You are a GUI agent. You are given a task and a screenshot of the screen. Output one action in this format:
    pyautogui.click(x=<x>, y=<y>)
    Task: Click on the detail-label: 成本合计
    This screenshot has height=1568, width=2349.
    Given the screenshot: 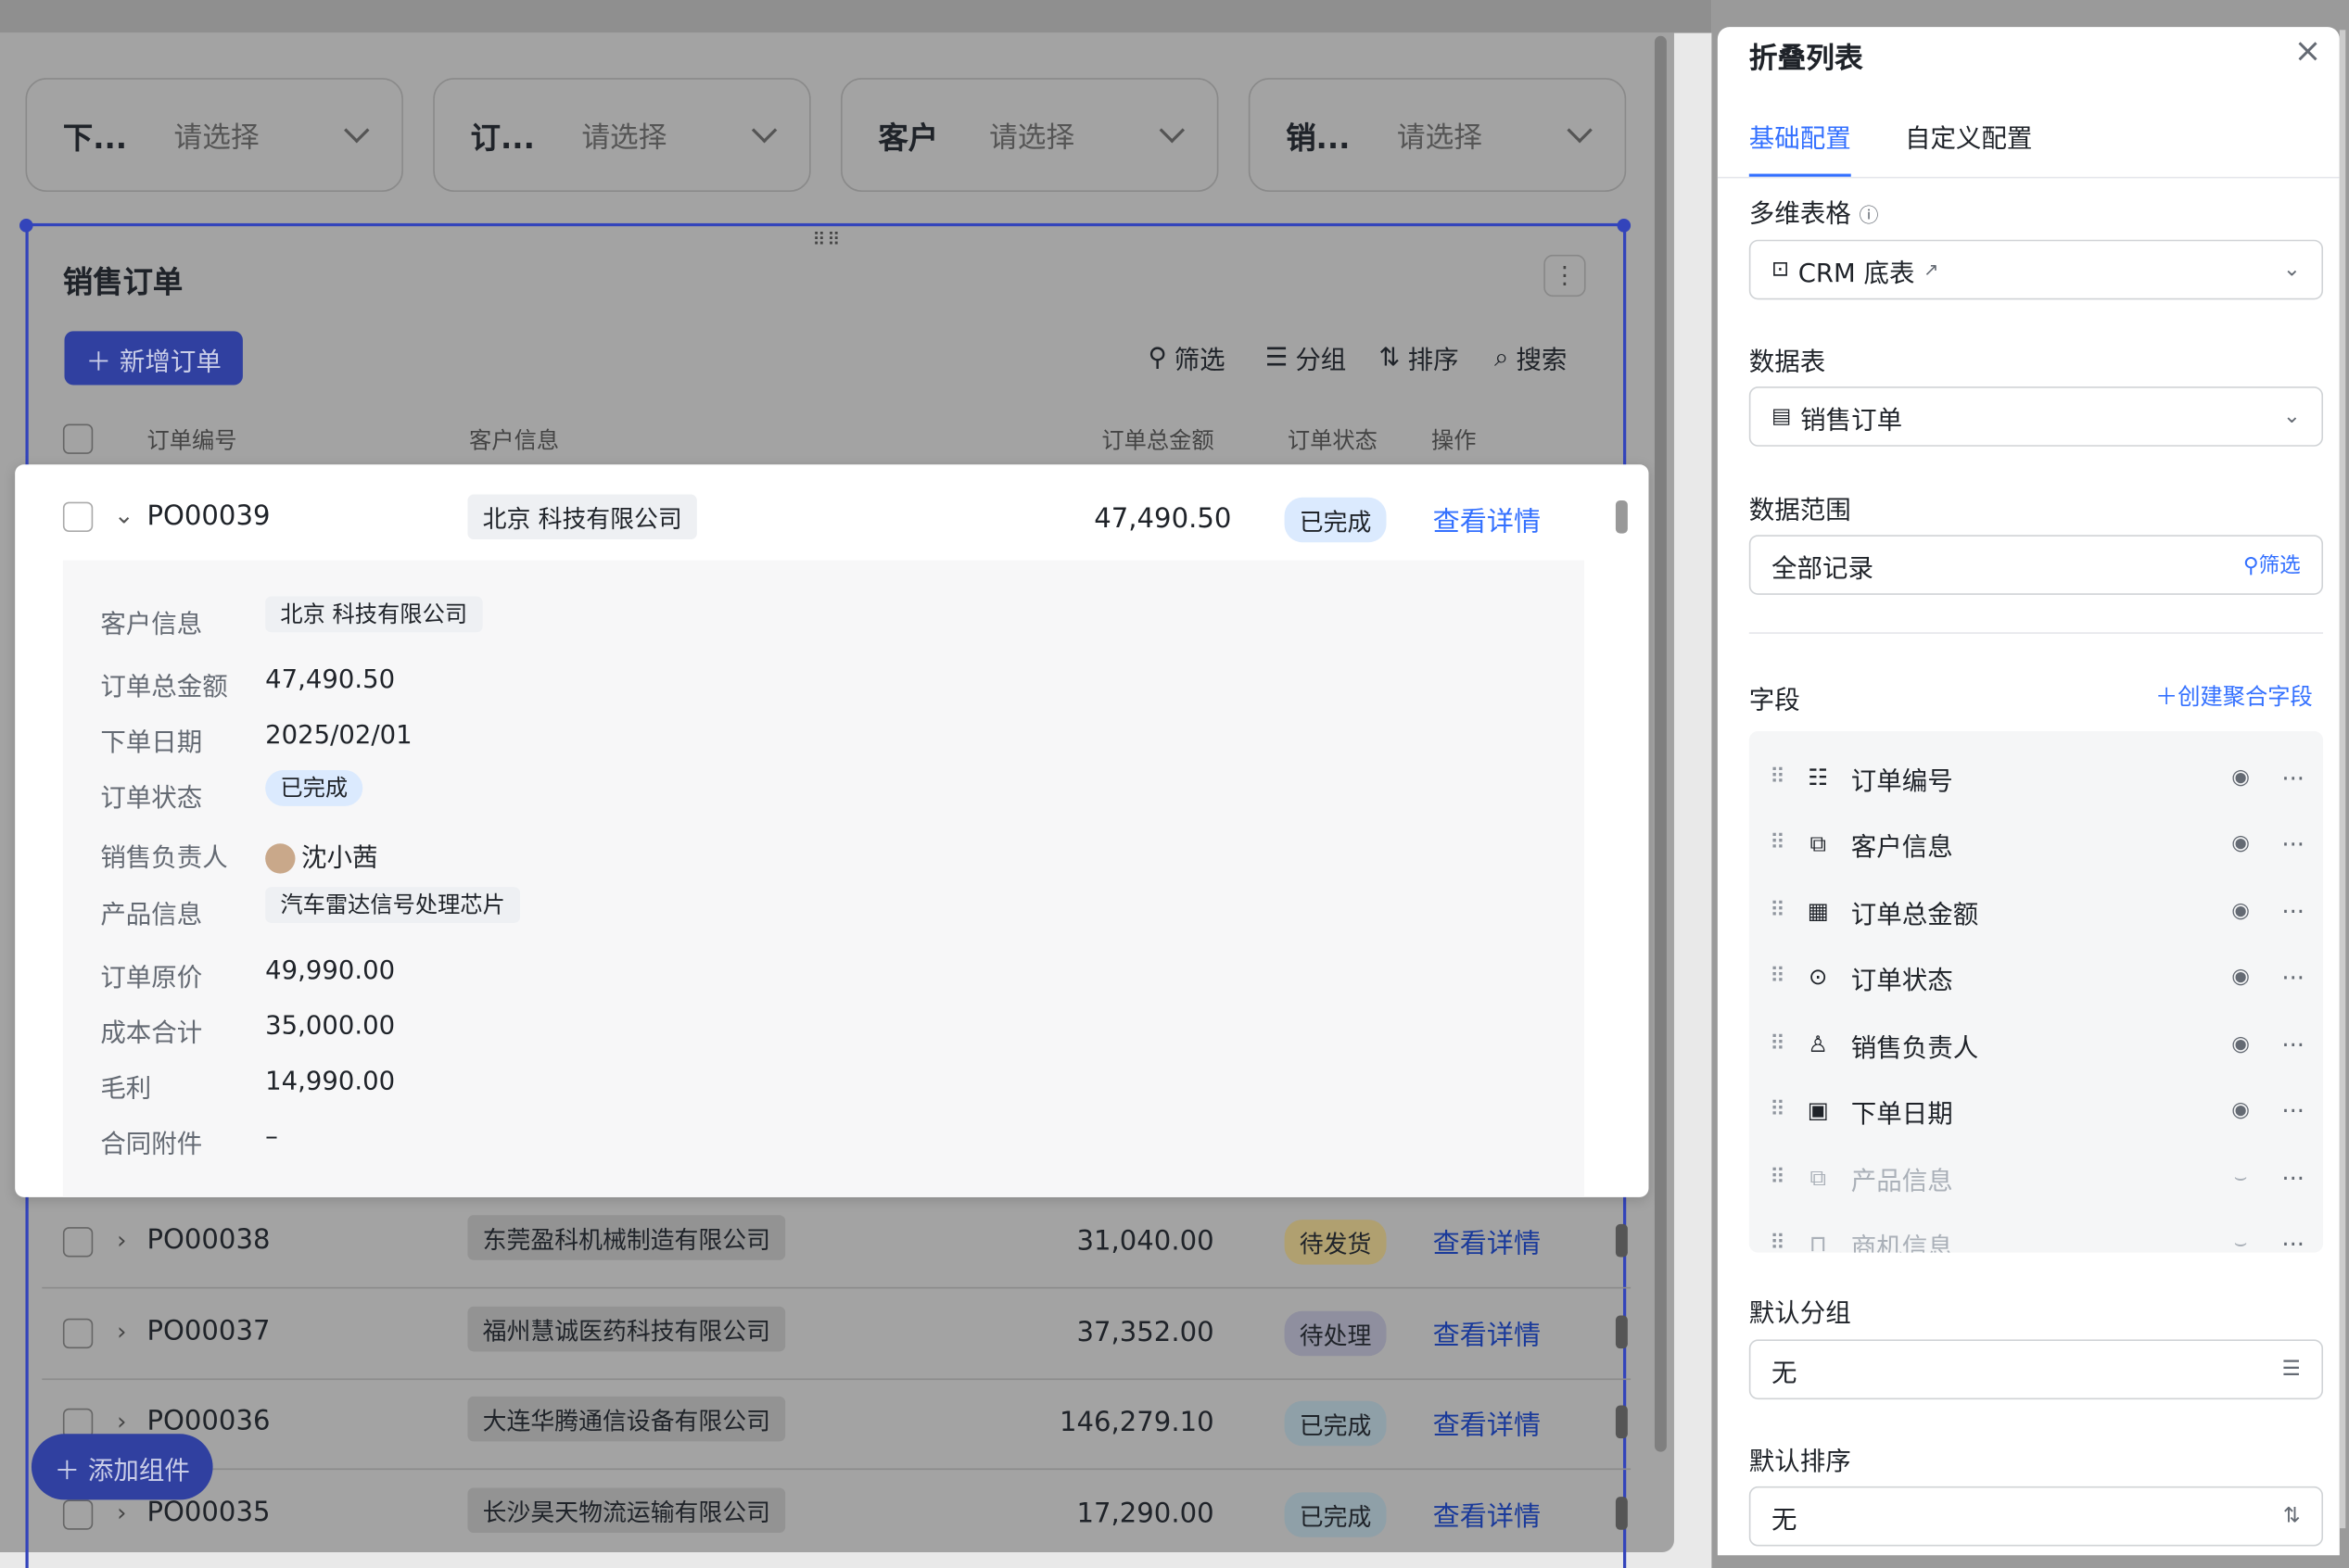 What is the action you would take?
    pyautogui.click(x=151, y=1033)
    